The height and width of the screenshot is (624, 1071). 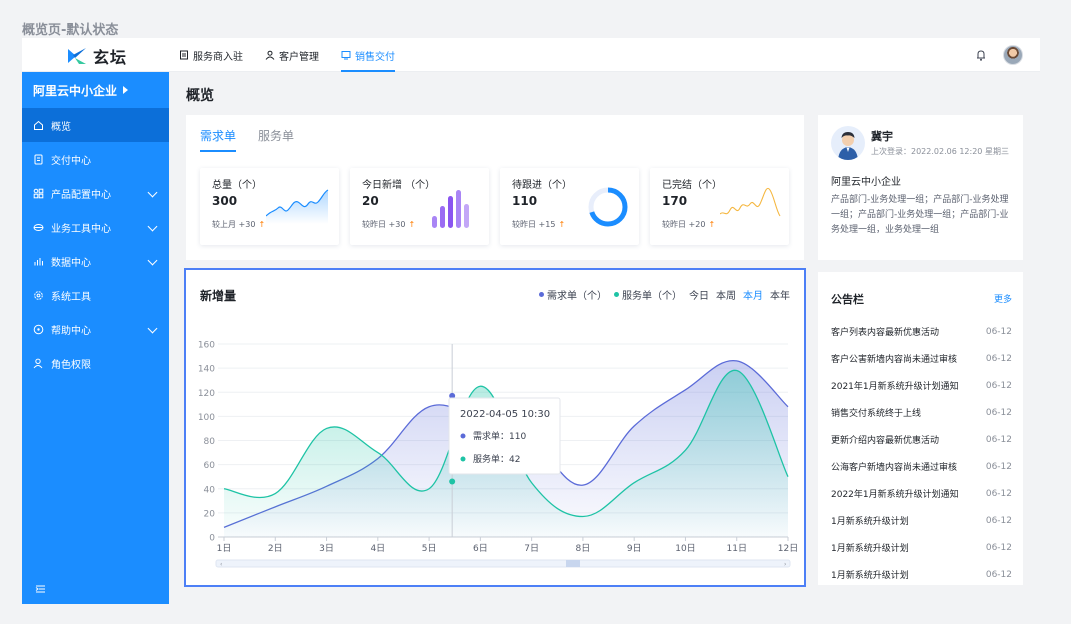 What do you see at coordinates (297, 206) in the screenshot?
I see `sparkline-area` at bounding box center [297, 206].